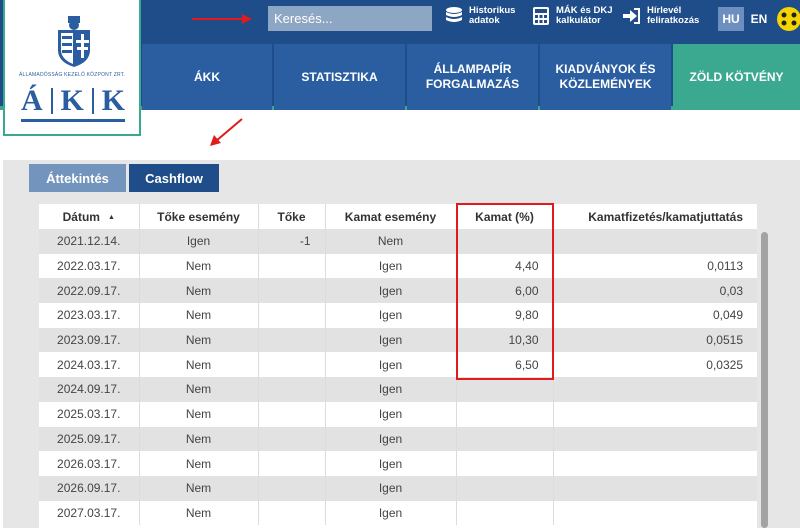 This screenshot has height=528, width=800. What do you see at coordinates (572, 16) in the screenshot?
I see `calculator-link: MÁK és DKJ kalkulátor` at bounding box center [572, 16].